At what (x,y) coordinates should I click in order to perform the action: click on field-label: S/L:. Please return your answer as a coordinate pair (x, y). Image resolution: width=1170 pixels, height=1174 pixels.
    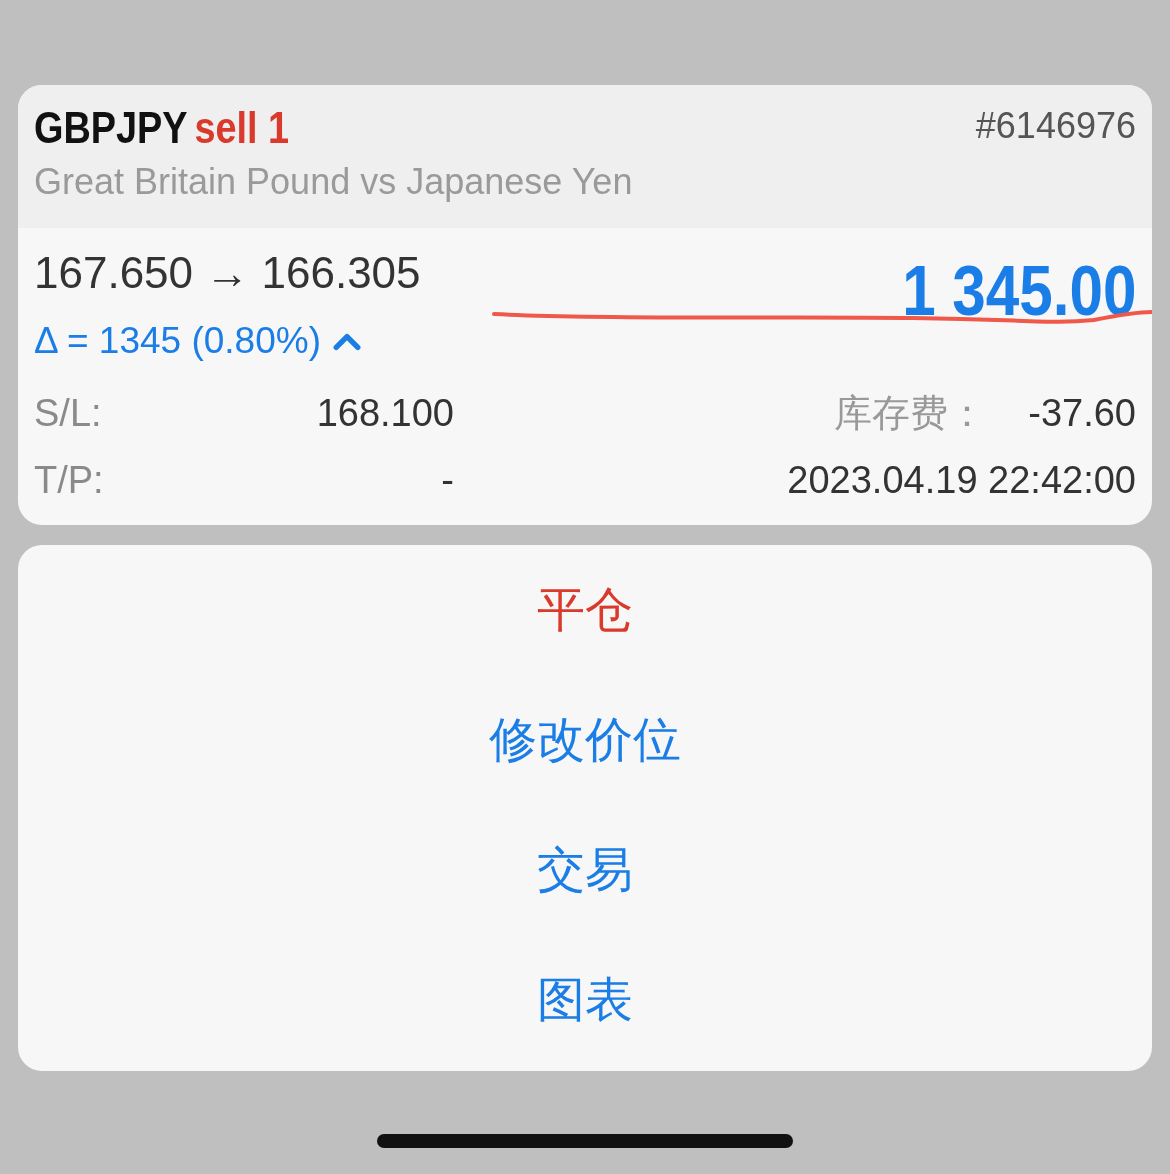
    Looking at the image, I should click on (68, 413).